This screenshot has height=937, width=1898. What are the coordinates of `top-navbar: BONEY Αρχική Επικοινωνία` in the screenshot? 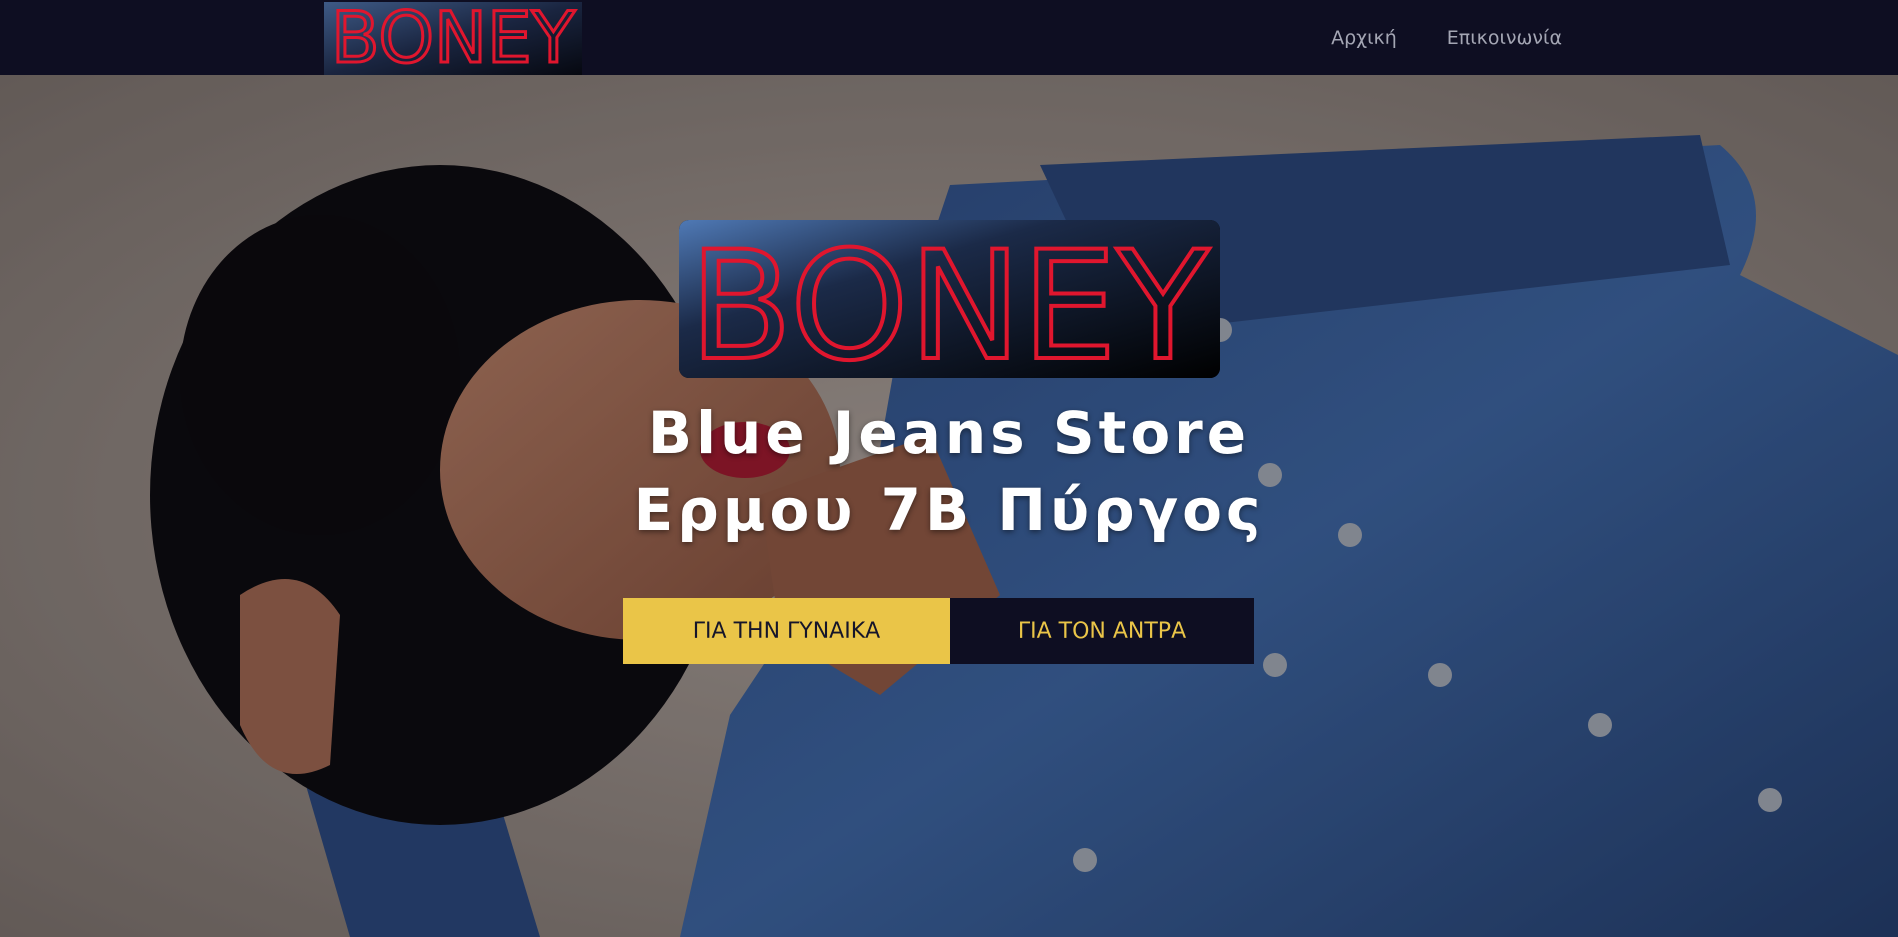 It's located at (949, 37).